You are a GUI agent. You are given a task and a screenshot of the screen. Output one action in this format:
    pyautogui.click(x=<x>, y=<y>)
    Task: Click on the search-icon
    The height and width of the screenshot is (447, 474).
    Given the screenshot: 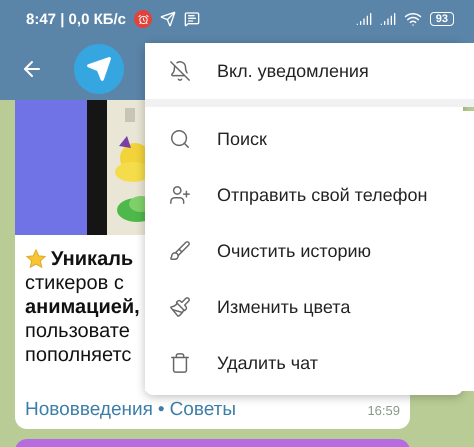 What is the action you would take?
    pyautogui.click(x=180, y=139)
    